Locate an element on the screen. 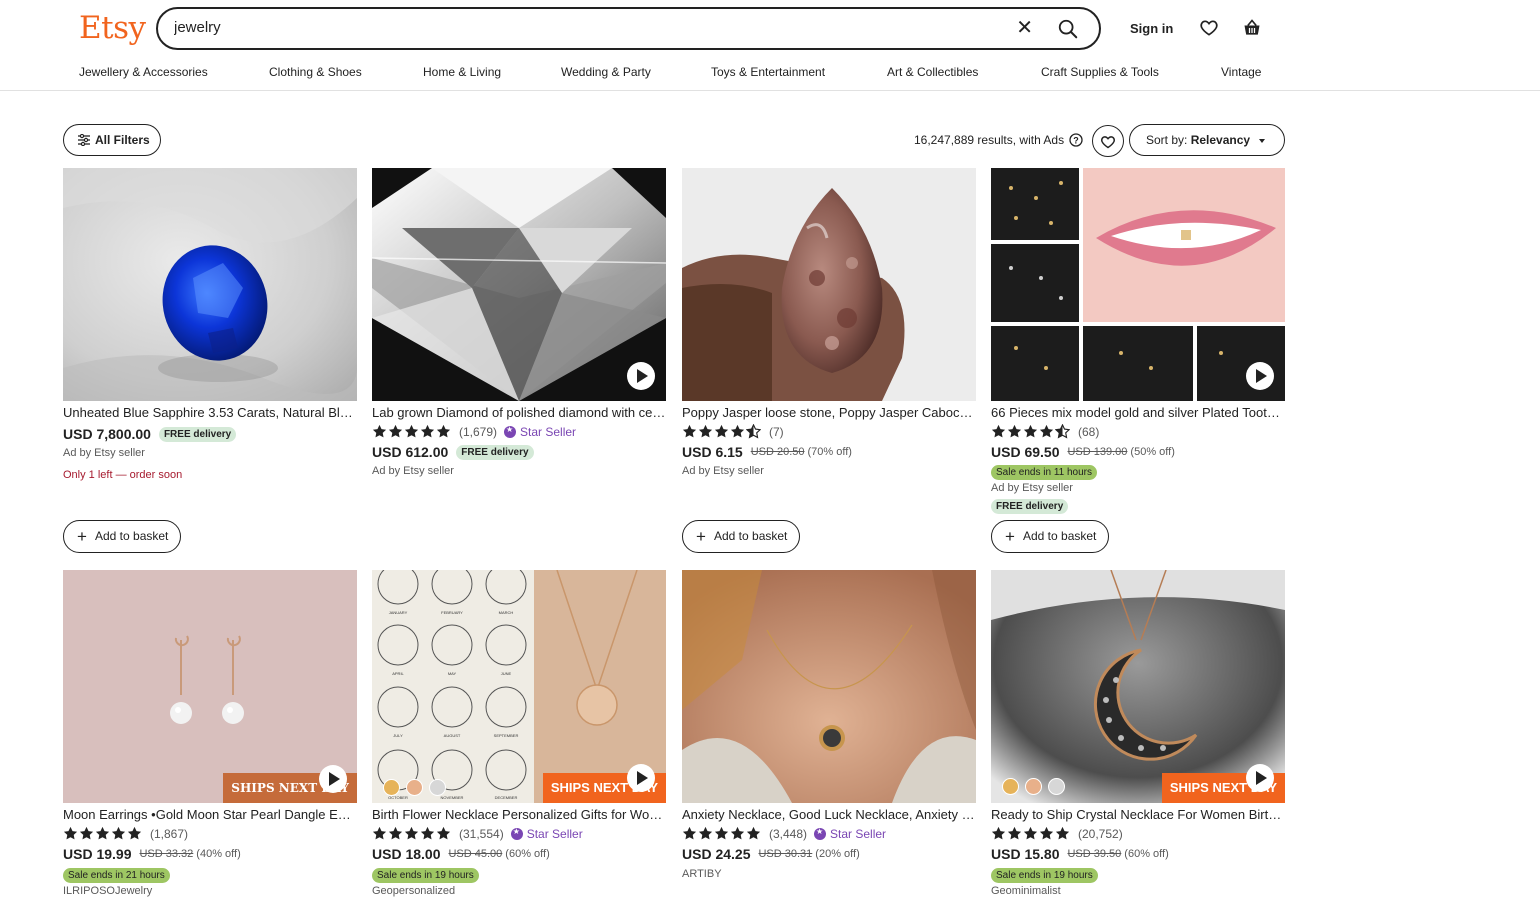  shop-name: Geopersonalized is located at coordinates (413, 891).